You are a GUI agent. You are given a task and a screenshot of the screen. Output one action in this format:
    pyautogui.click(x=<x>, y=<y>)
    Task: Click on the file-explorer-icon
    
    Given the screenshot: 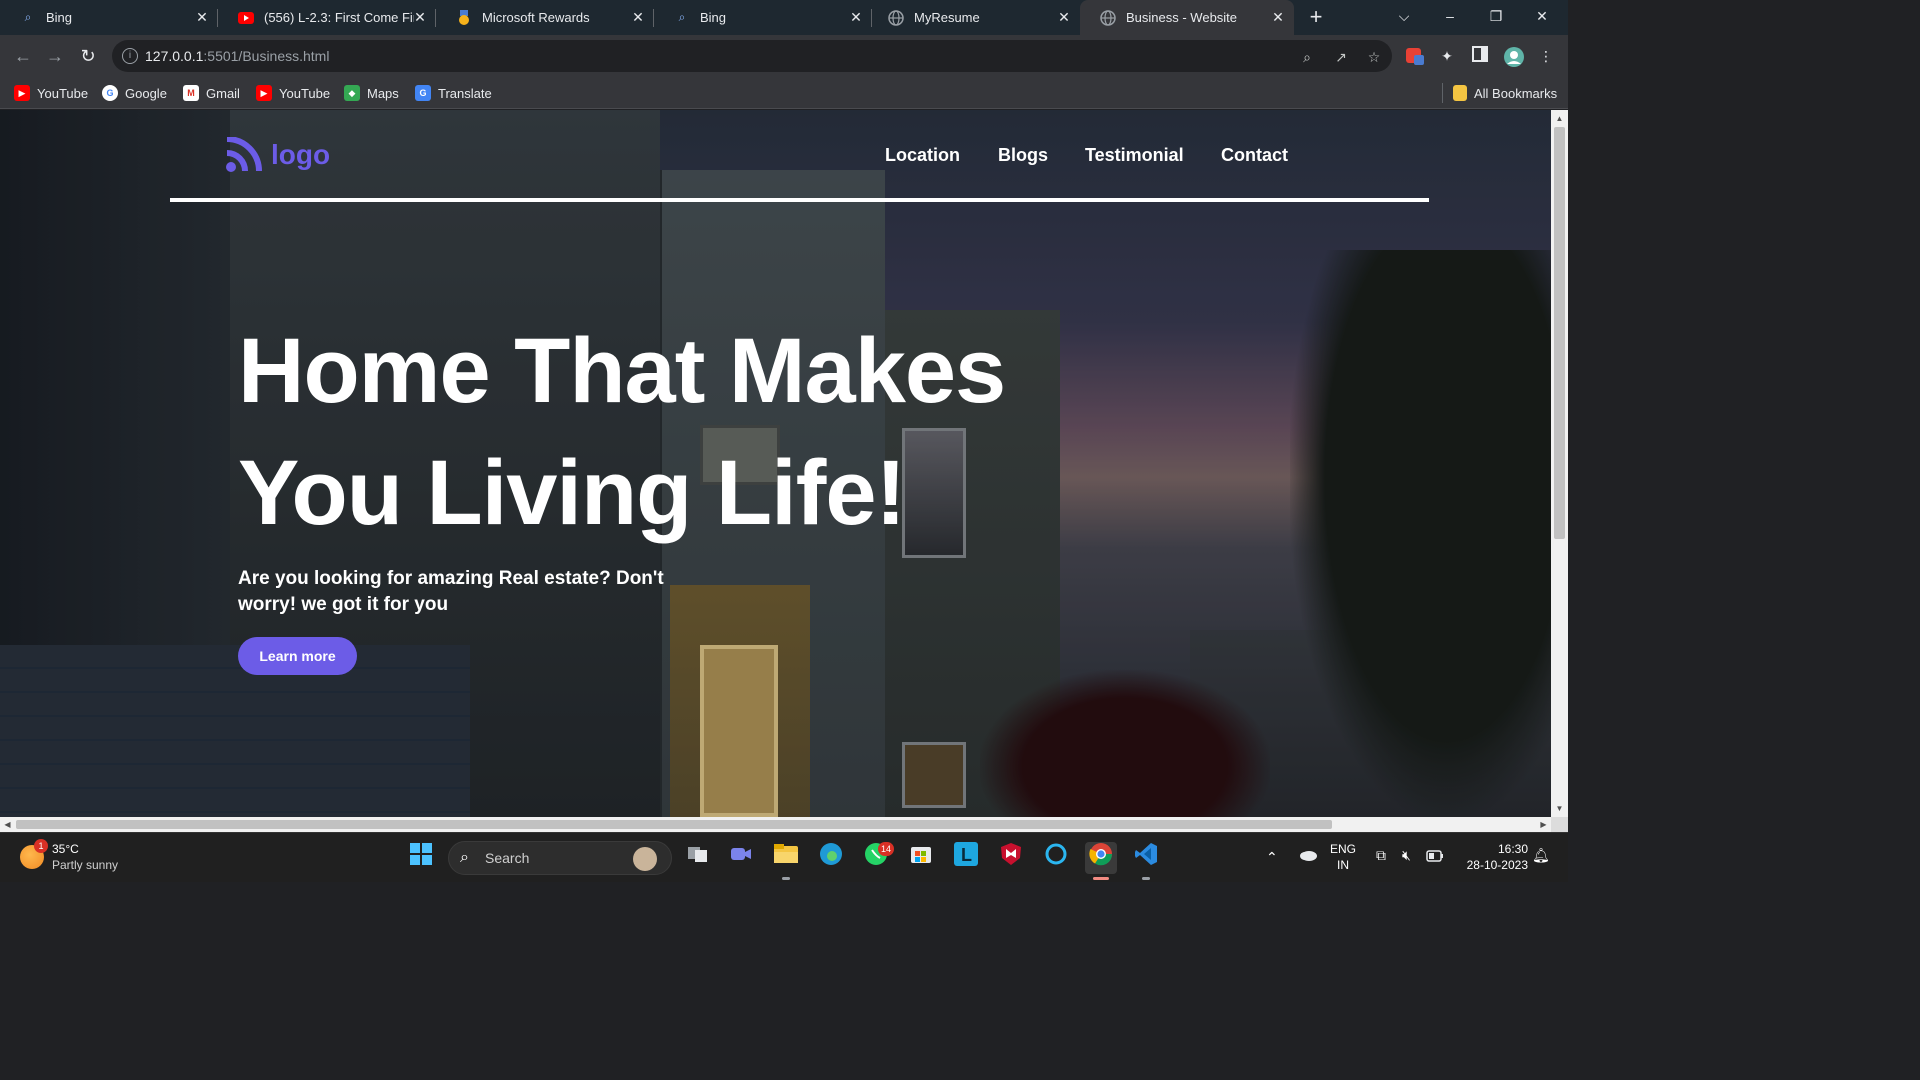 What is the action you would take?
    pyautogui.click(x=786, y=858)
    